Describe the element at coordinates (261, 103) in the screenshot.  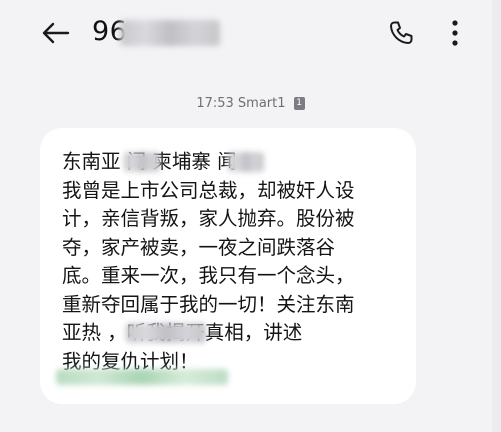
I see `carrier-name: Smart1` at that location.